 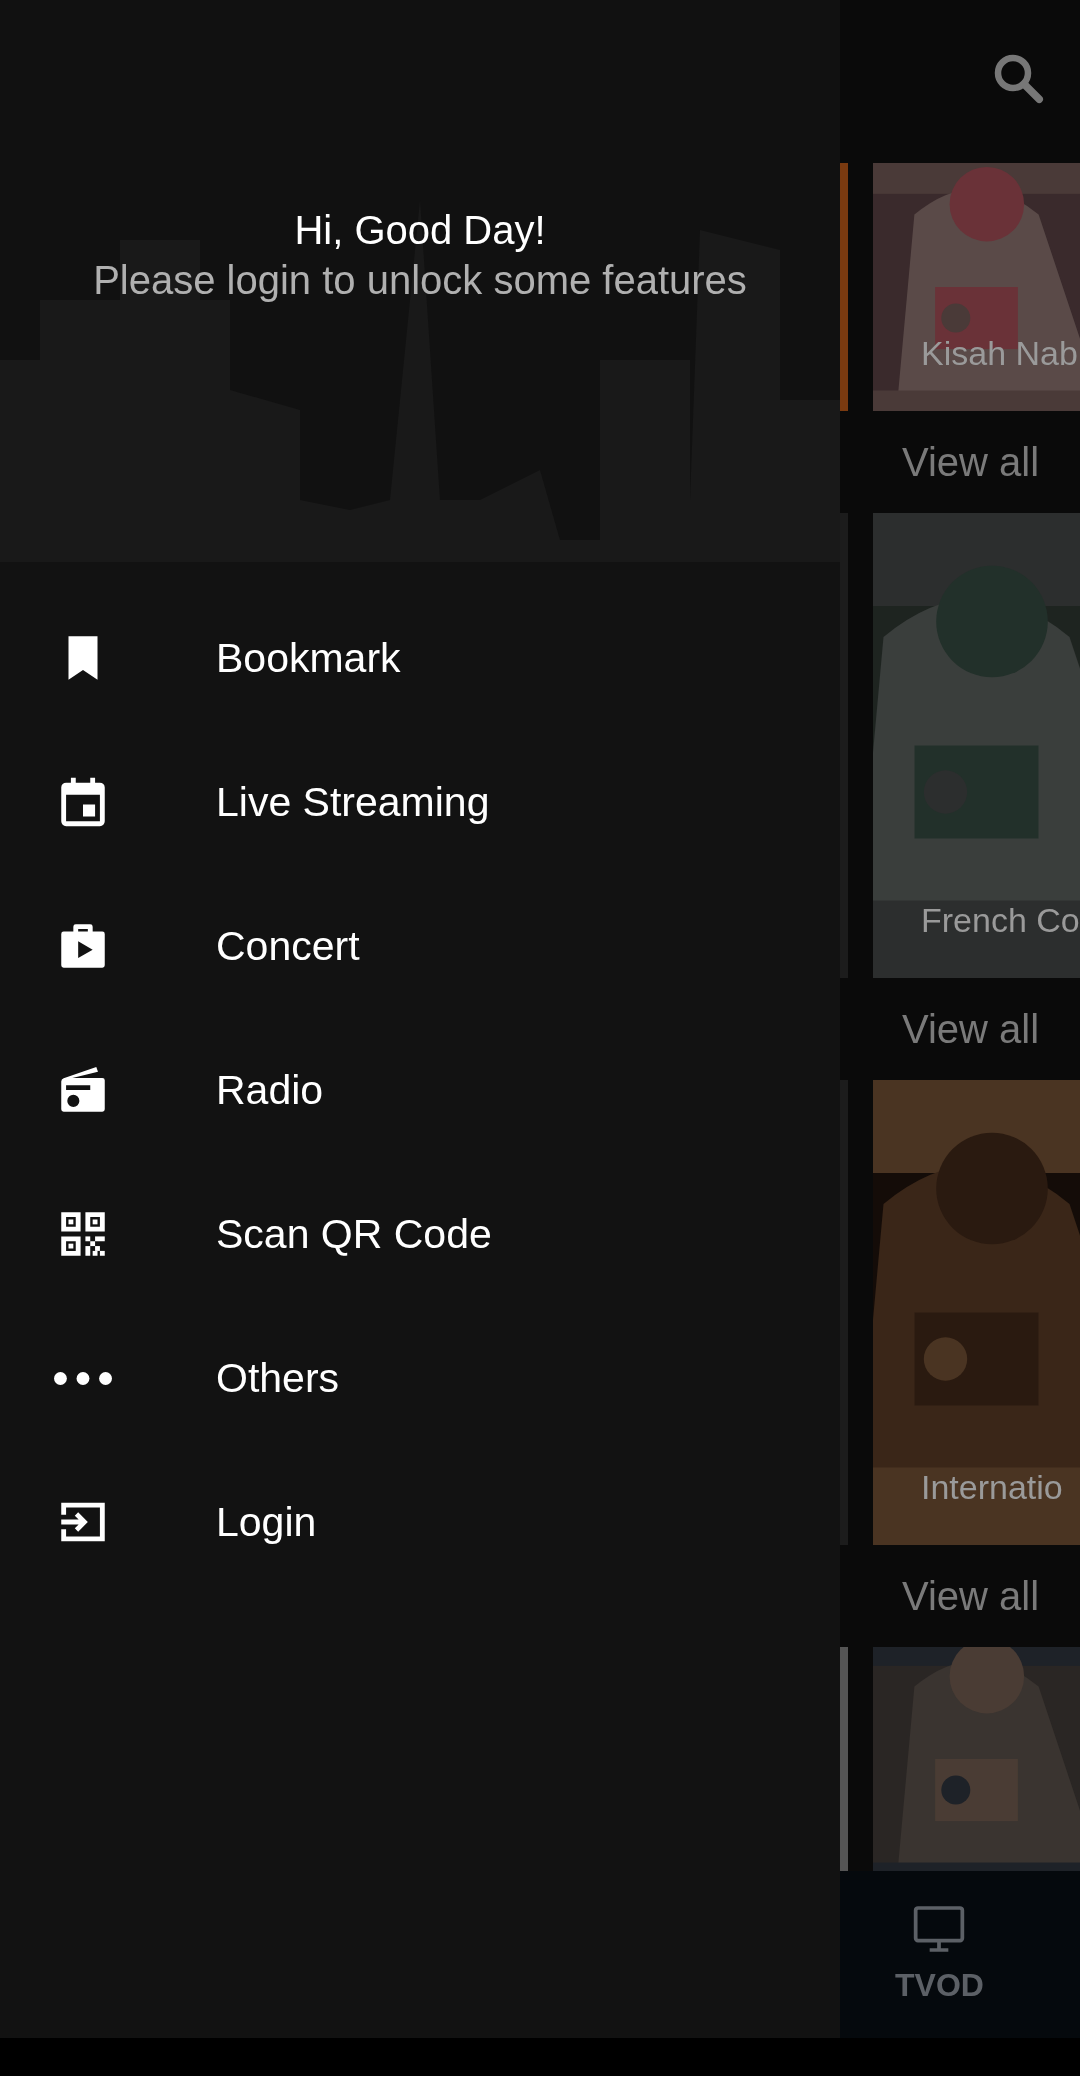 I want to click on more-icon, so click(x=83, y=1378).